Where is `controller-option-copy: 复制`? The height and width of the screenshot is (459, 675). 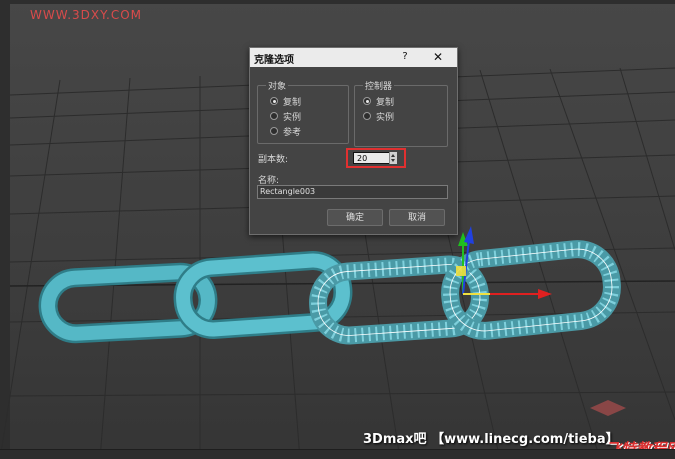
controller-option-copy: 复制 is located at coordinates (379, 101).